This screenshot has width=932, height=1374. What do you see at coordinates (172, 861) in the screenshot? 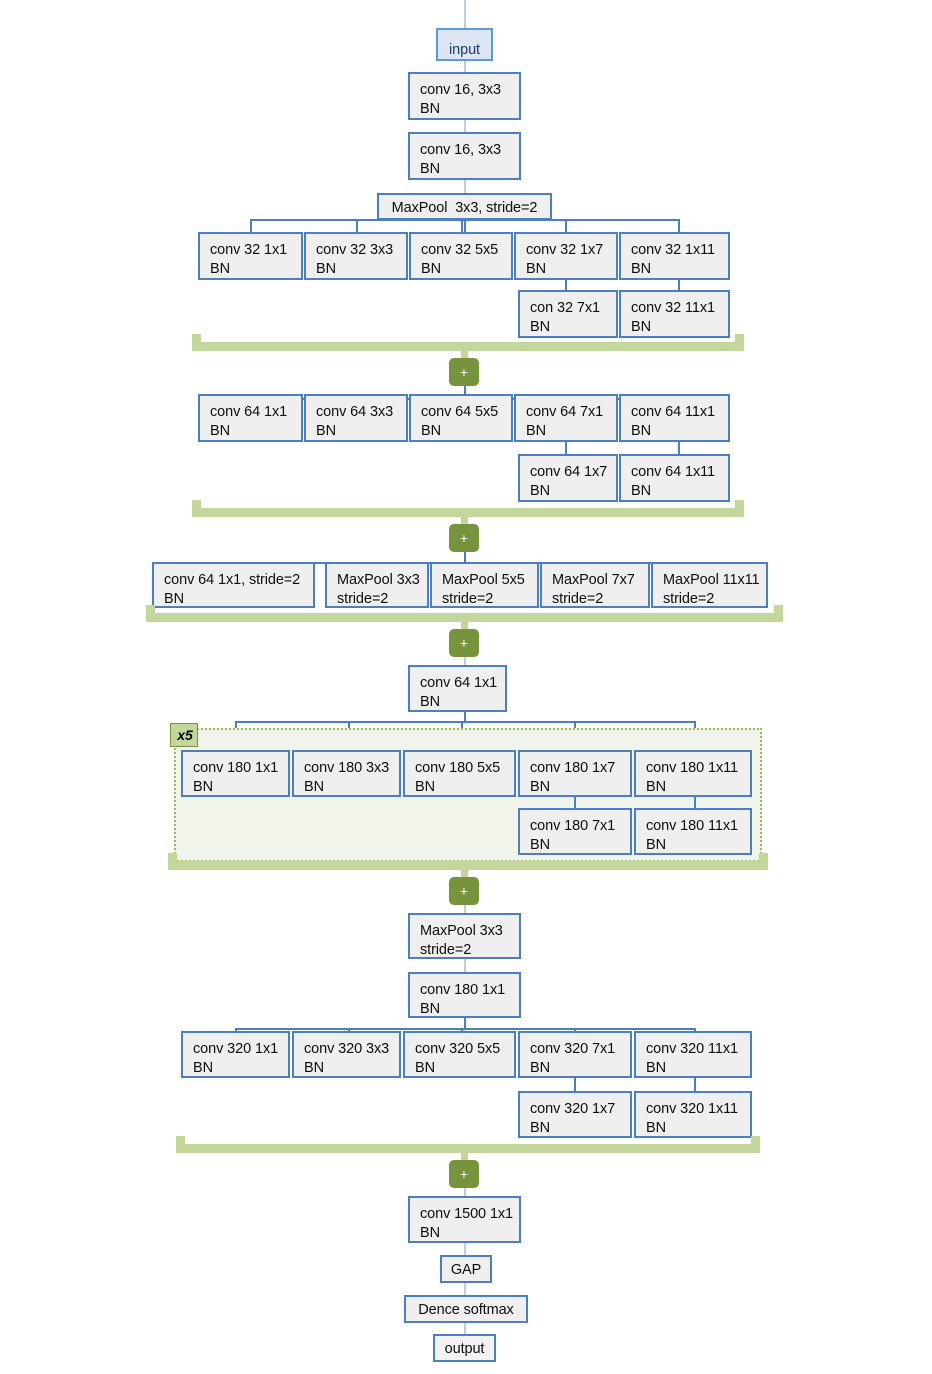
I see `merge-cap-left-block4` at bounding box center [172, 861].